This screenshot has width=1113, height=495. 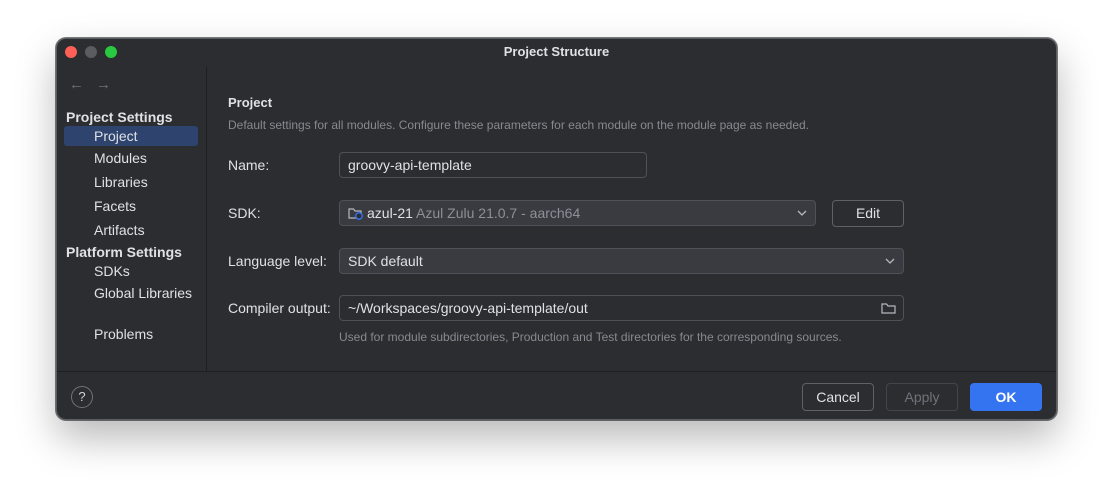 I want to click on sidebar-item-global-libraries: Global Libraries, so click(x=131, y=293).